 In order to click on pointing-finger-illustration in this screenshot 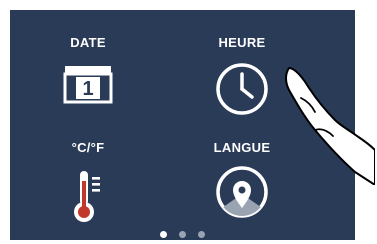, I will do `click(325, 125)`.